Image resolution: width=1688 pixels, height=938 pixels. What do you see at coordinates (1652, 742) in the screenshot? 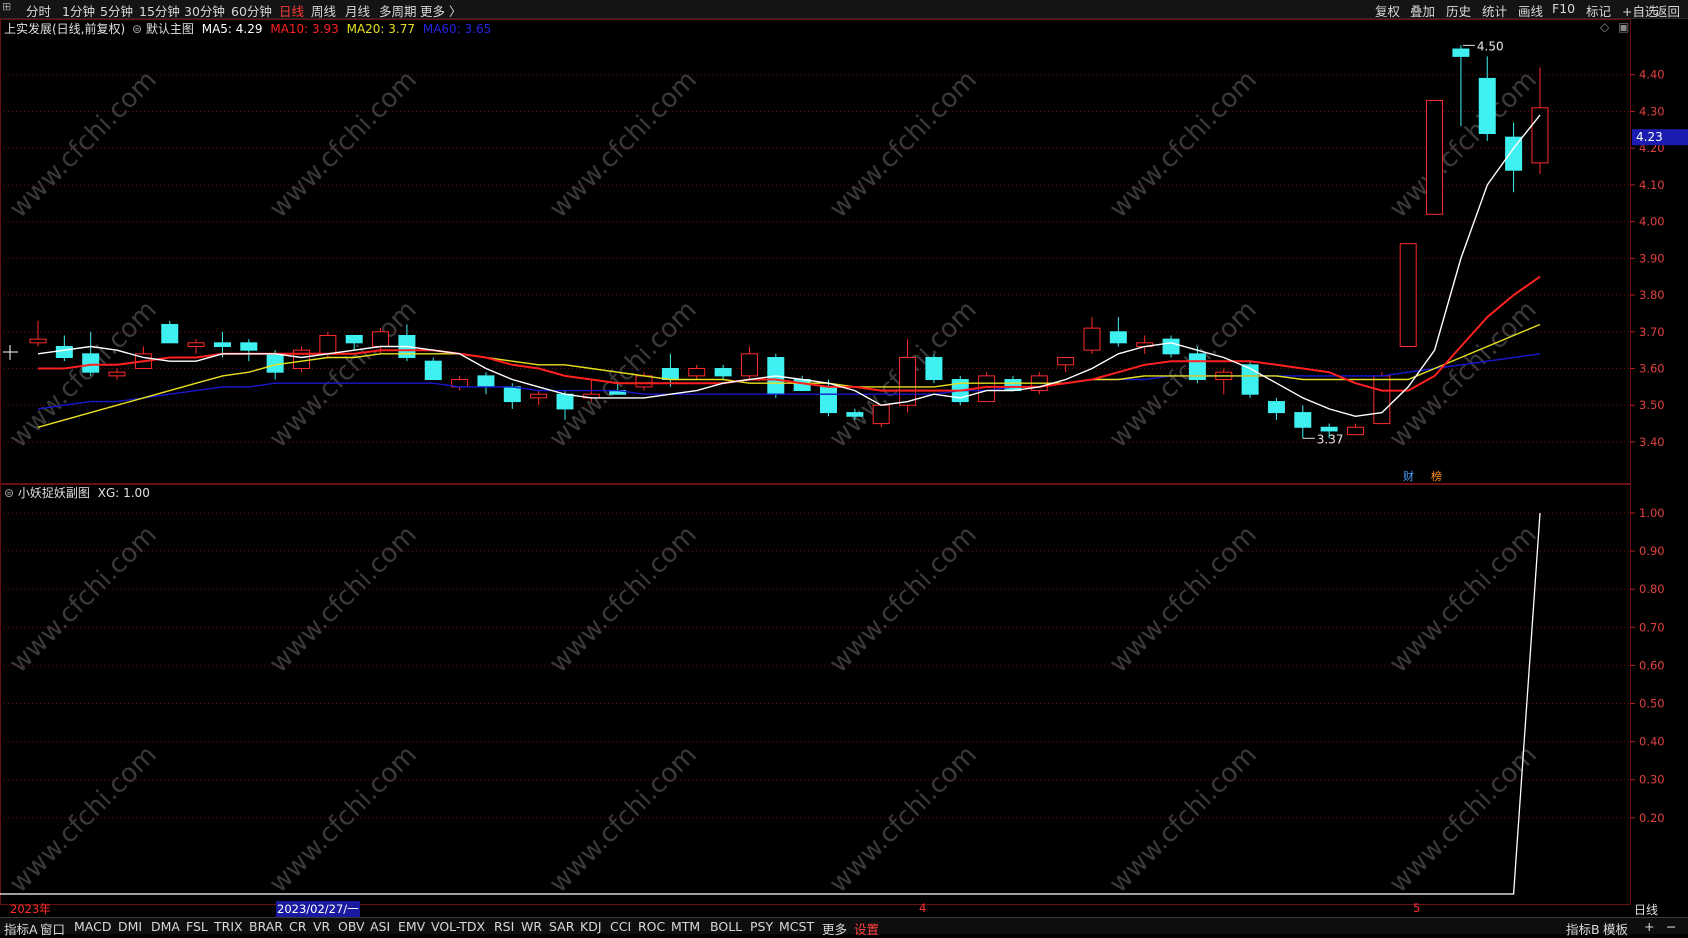
I see `y-tick-label: 0.40` at bounding box center [1652, 742].